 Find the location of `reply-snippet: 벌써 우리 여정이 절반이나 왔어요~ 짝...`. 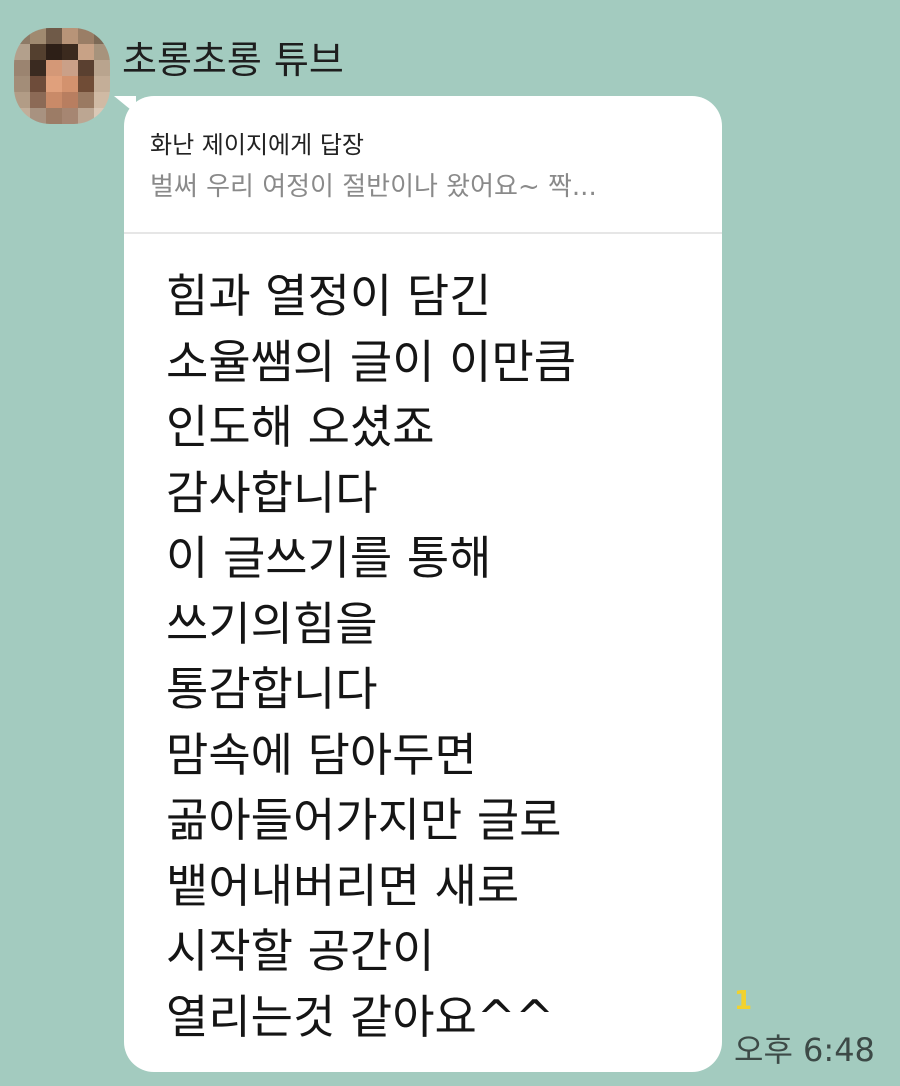

reply-snippet: 벌써 우리 여정이 절반이나 왔어요~ 짝... is located at coordinates (373, 187).